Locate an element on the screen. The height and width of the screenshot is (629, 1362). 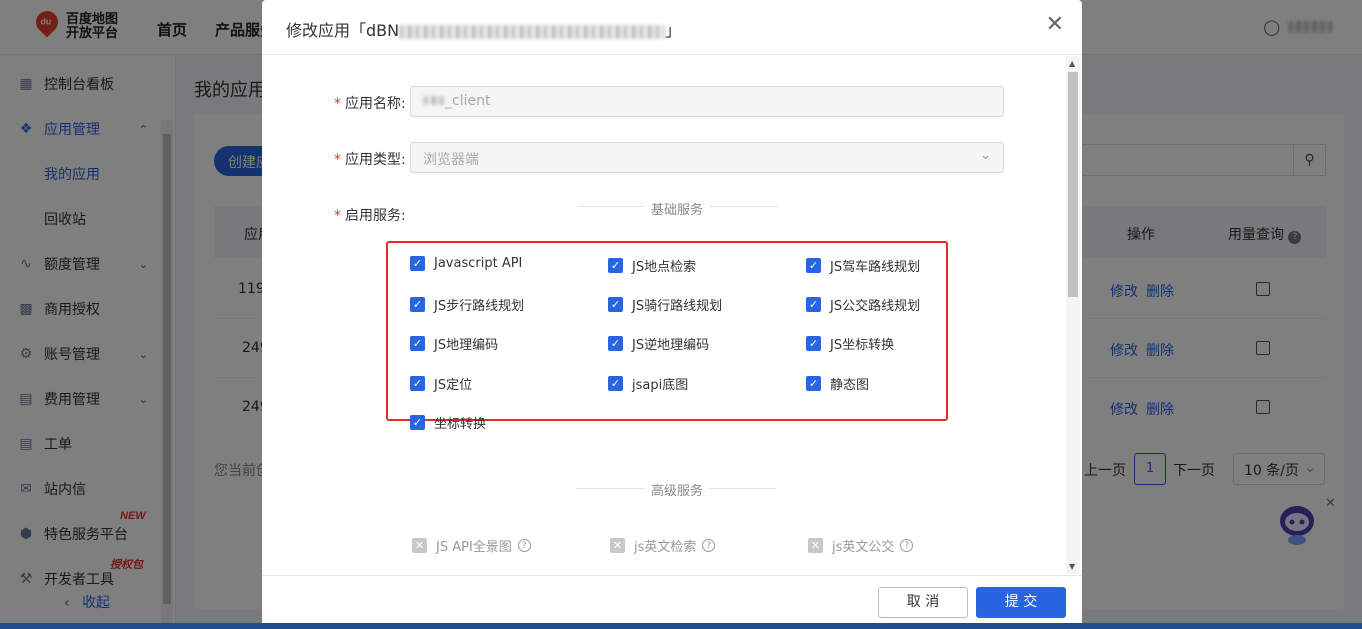
service-checkbox: ✓ JS定位 is located at coordinates (441, 383).